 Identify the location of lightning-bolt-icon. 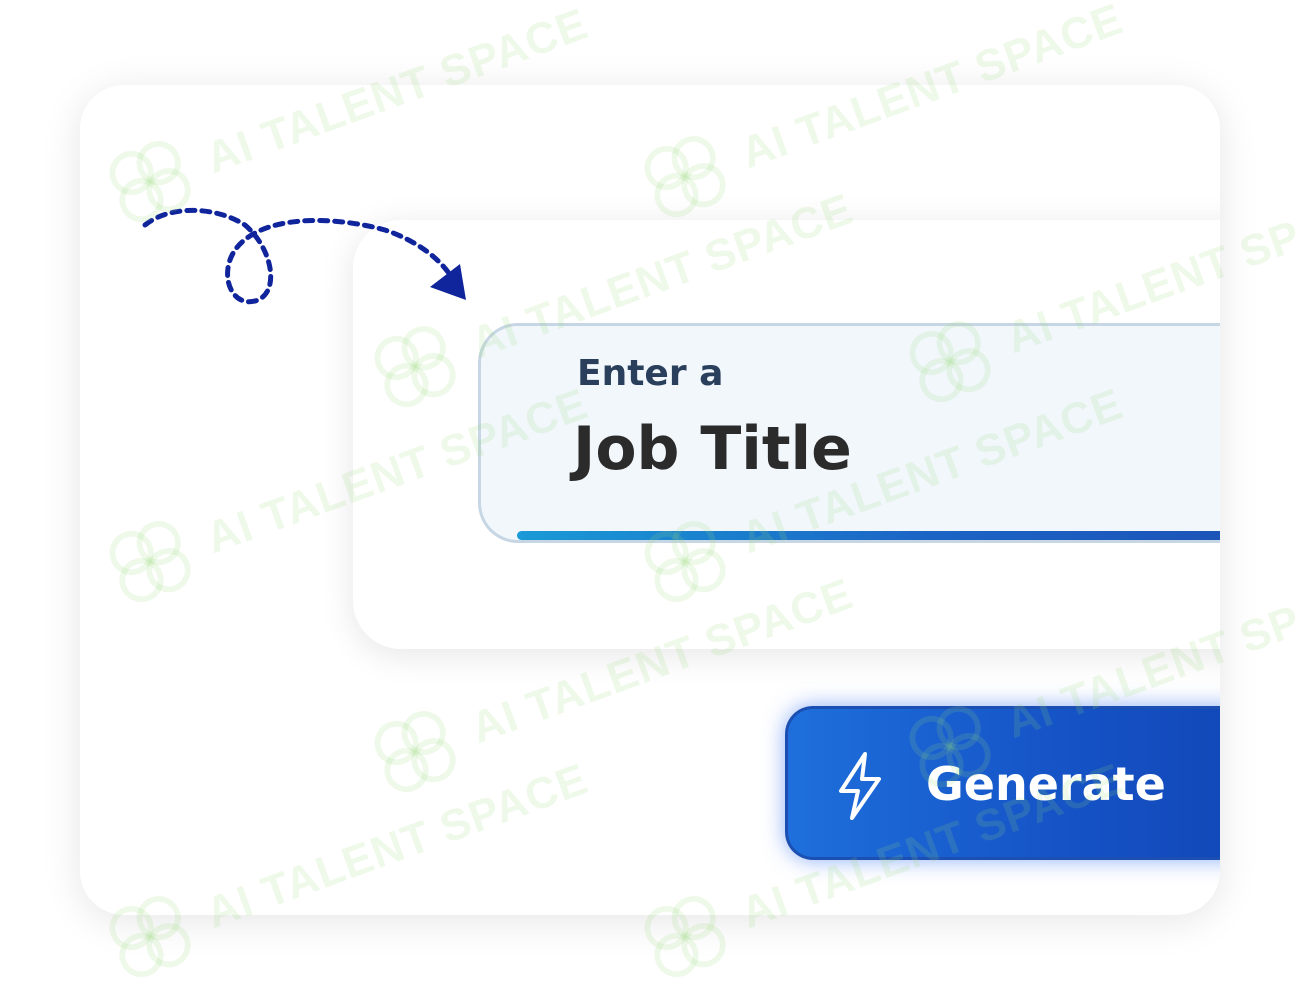
(860, 786).